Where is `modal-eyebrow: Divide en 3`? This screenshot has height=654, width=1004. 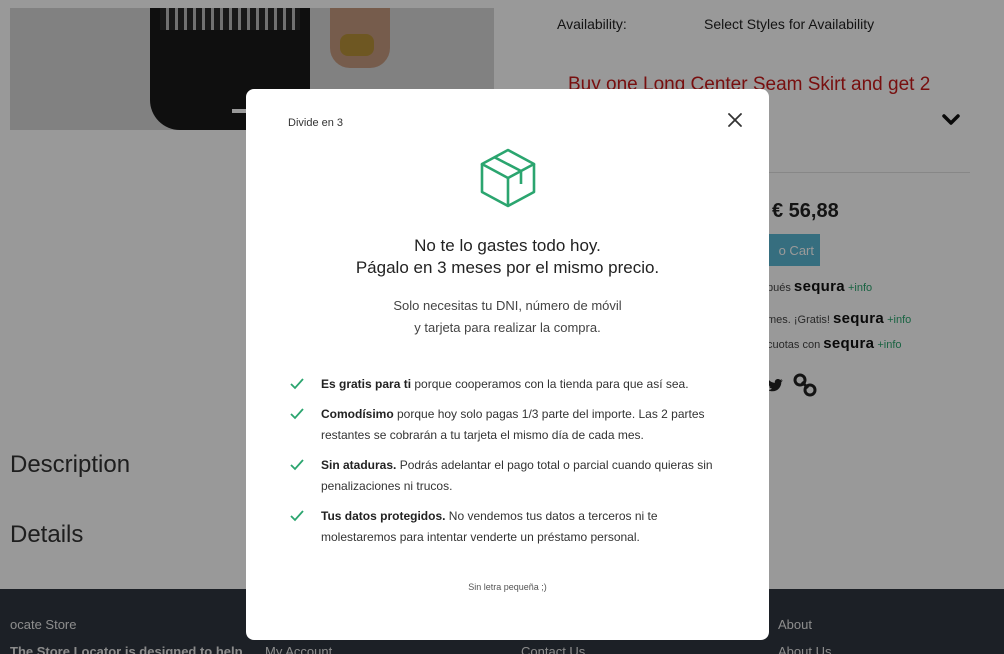 modal-eyebrow: Divide en 3 is located at coordinates (316, 123).